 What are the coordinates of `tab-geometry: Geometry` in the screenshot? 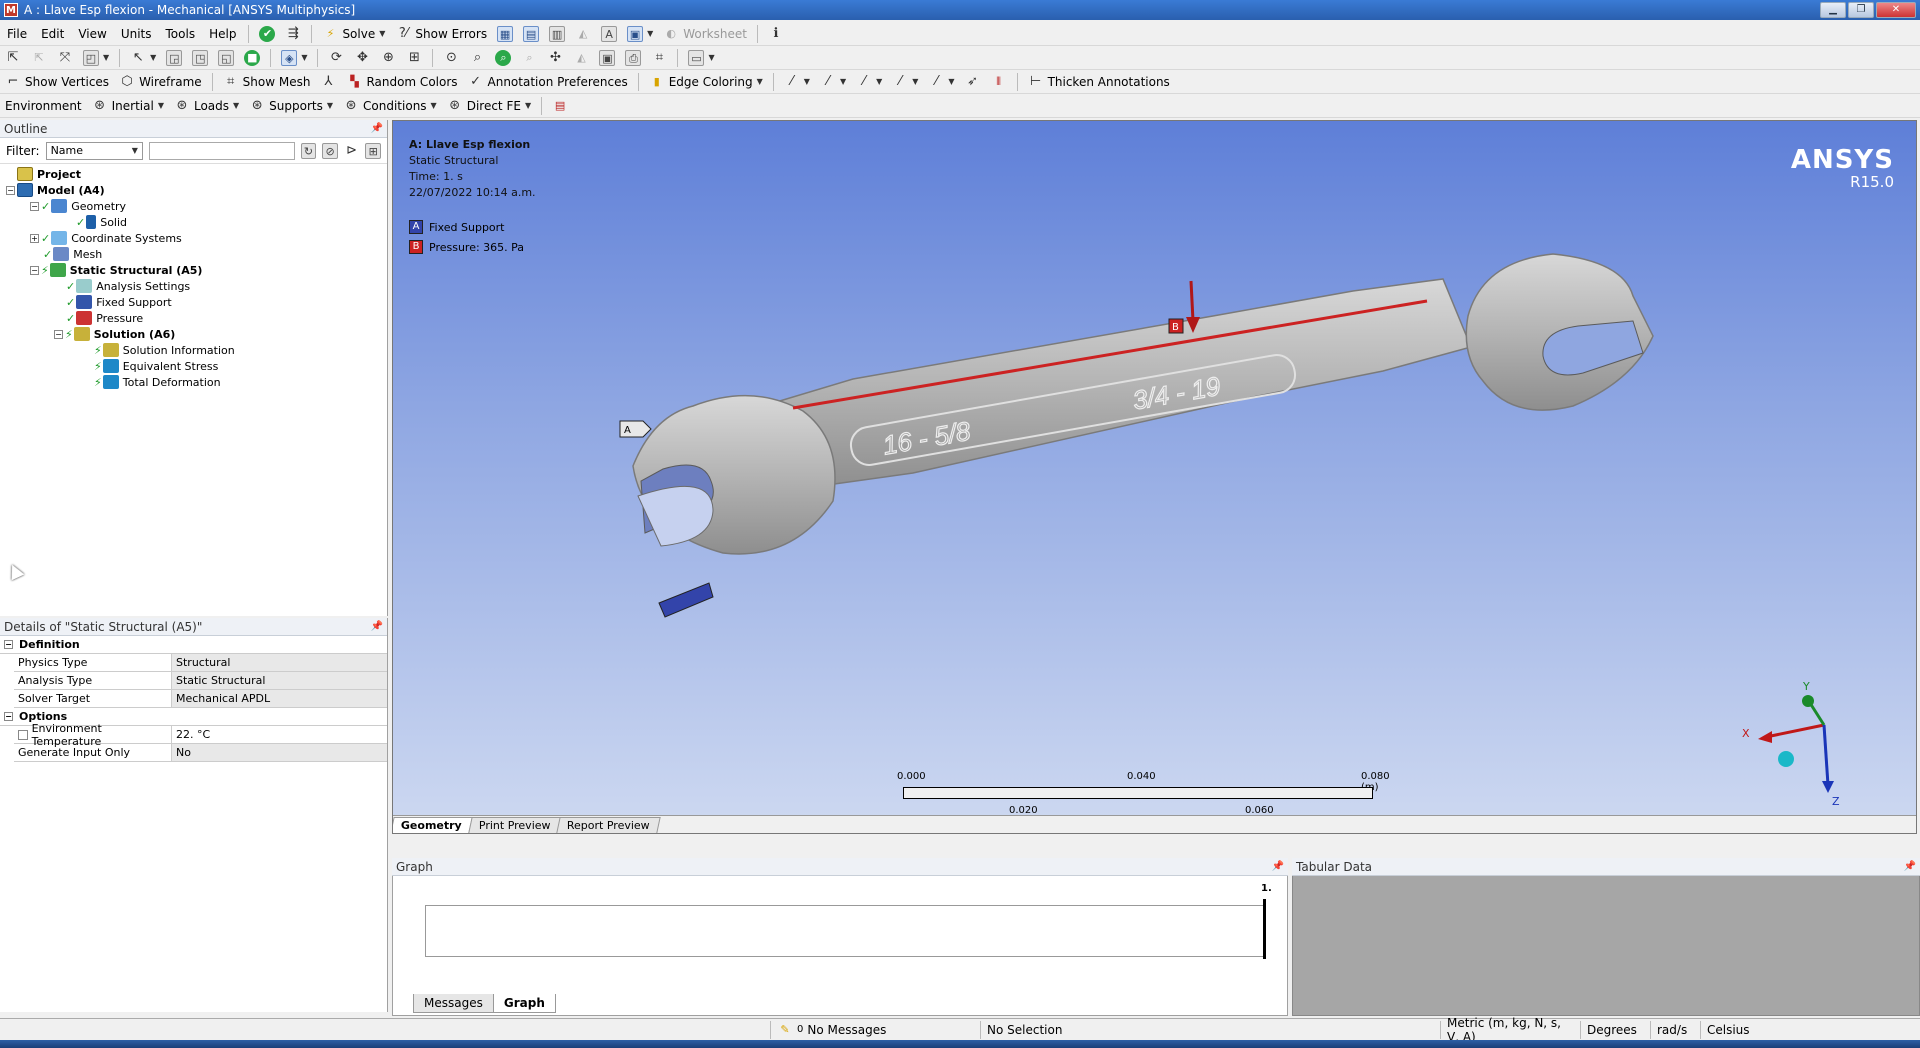 It's located at (433, 825).